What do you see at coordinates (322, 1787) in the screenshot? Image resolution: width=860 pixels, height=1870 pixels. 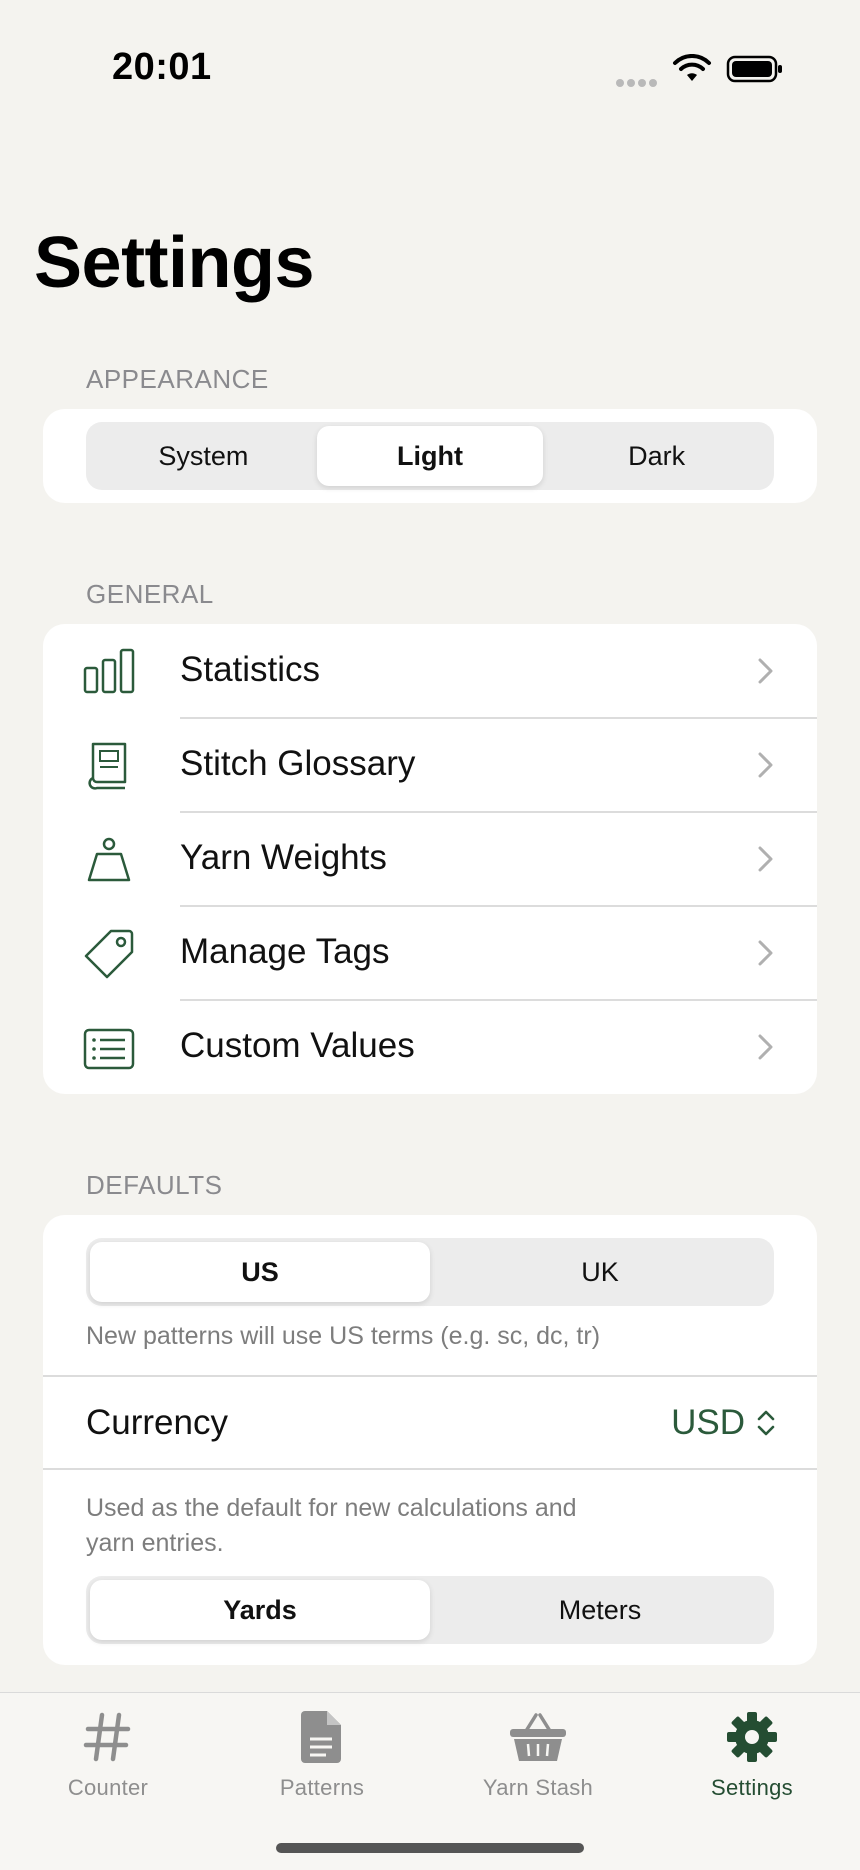 I see `tab-label: Patterns` at bounding box center [322, 1787].